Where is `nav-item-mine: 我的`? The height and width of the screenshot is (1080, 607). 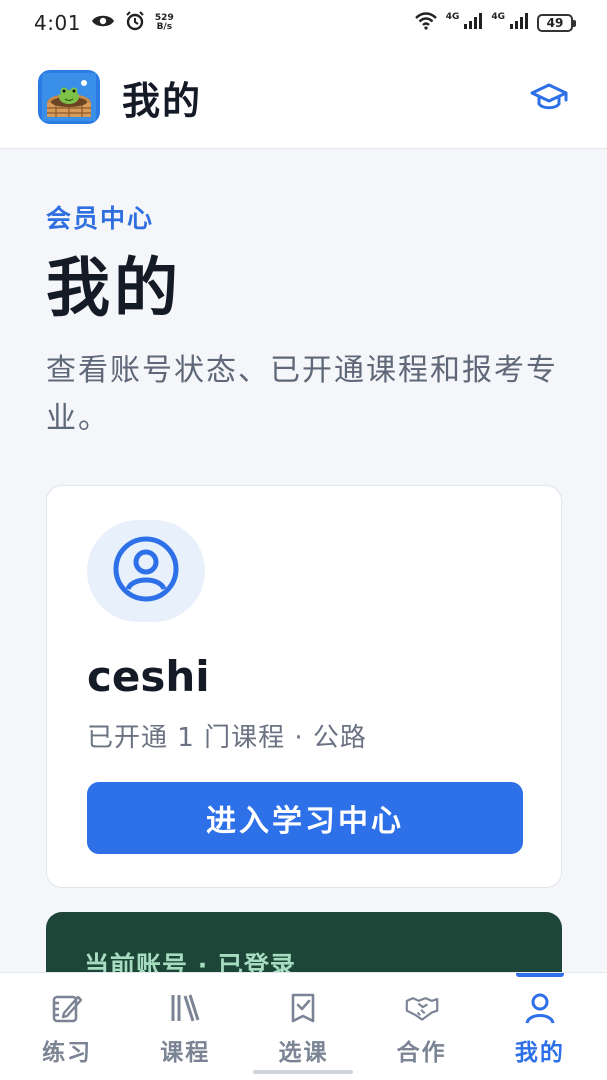
nav-item-mine: 我的 is located at coordinates (540, 1026).